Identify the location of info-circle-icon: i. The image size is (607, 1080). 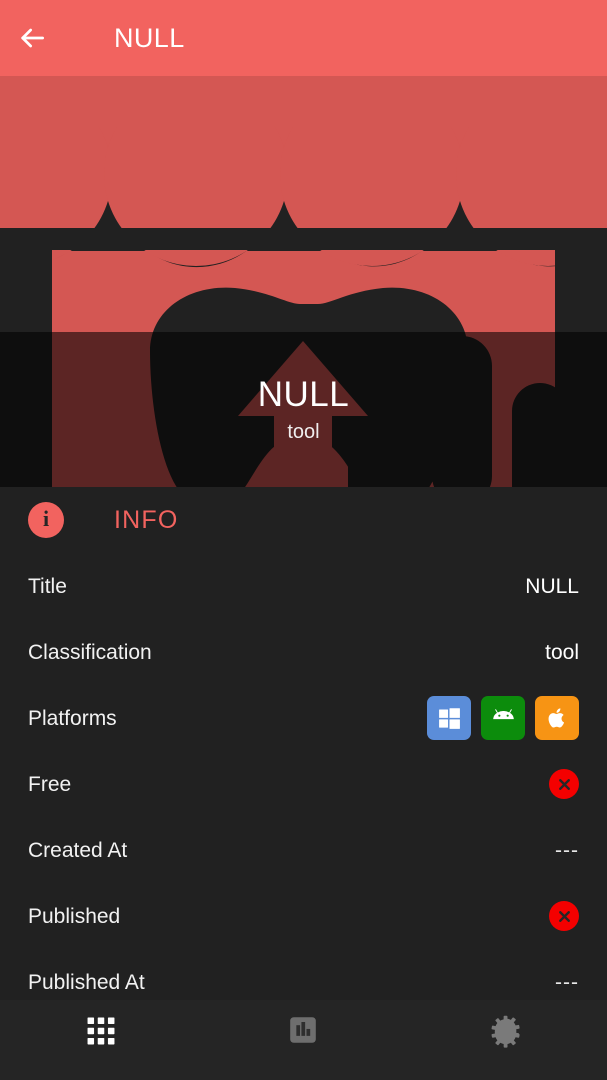
(46, 520).